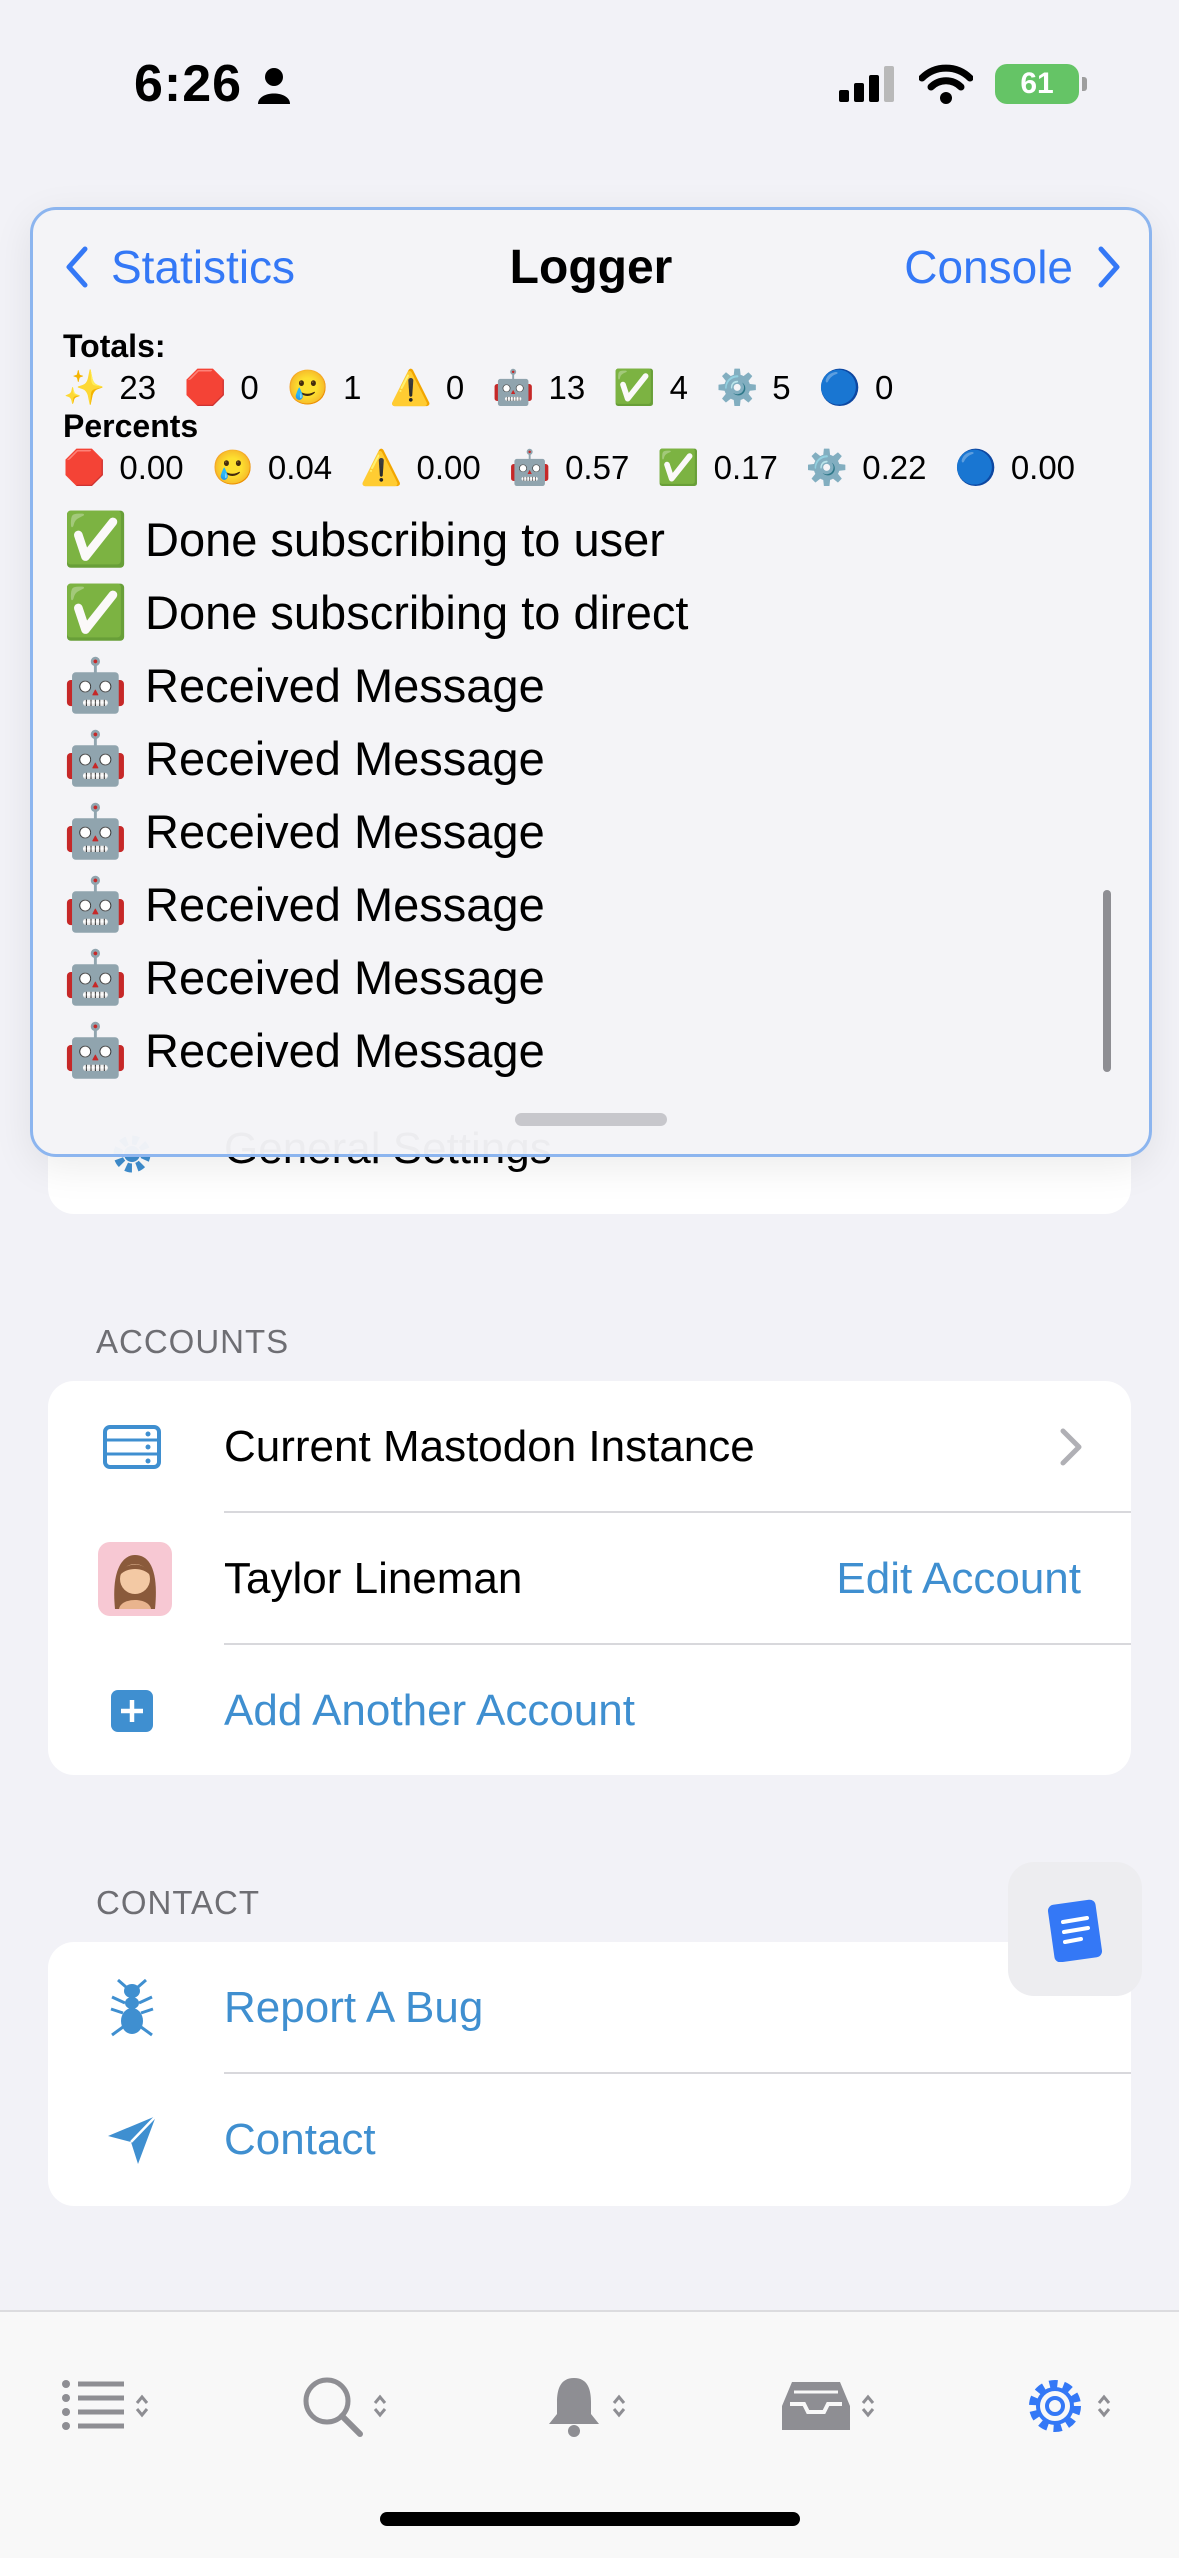  Describe the element at coordinates (132, 2008) in the screenshot. I see `ant-icon` at that location.